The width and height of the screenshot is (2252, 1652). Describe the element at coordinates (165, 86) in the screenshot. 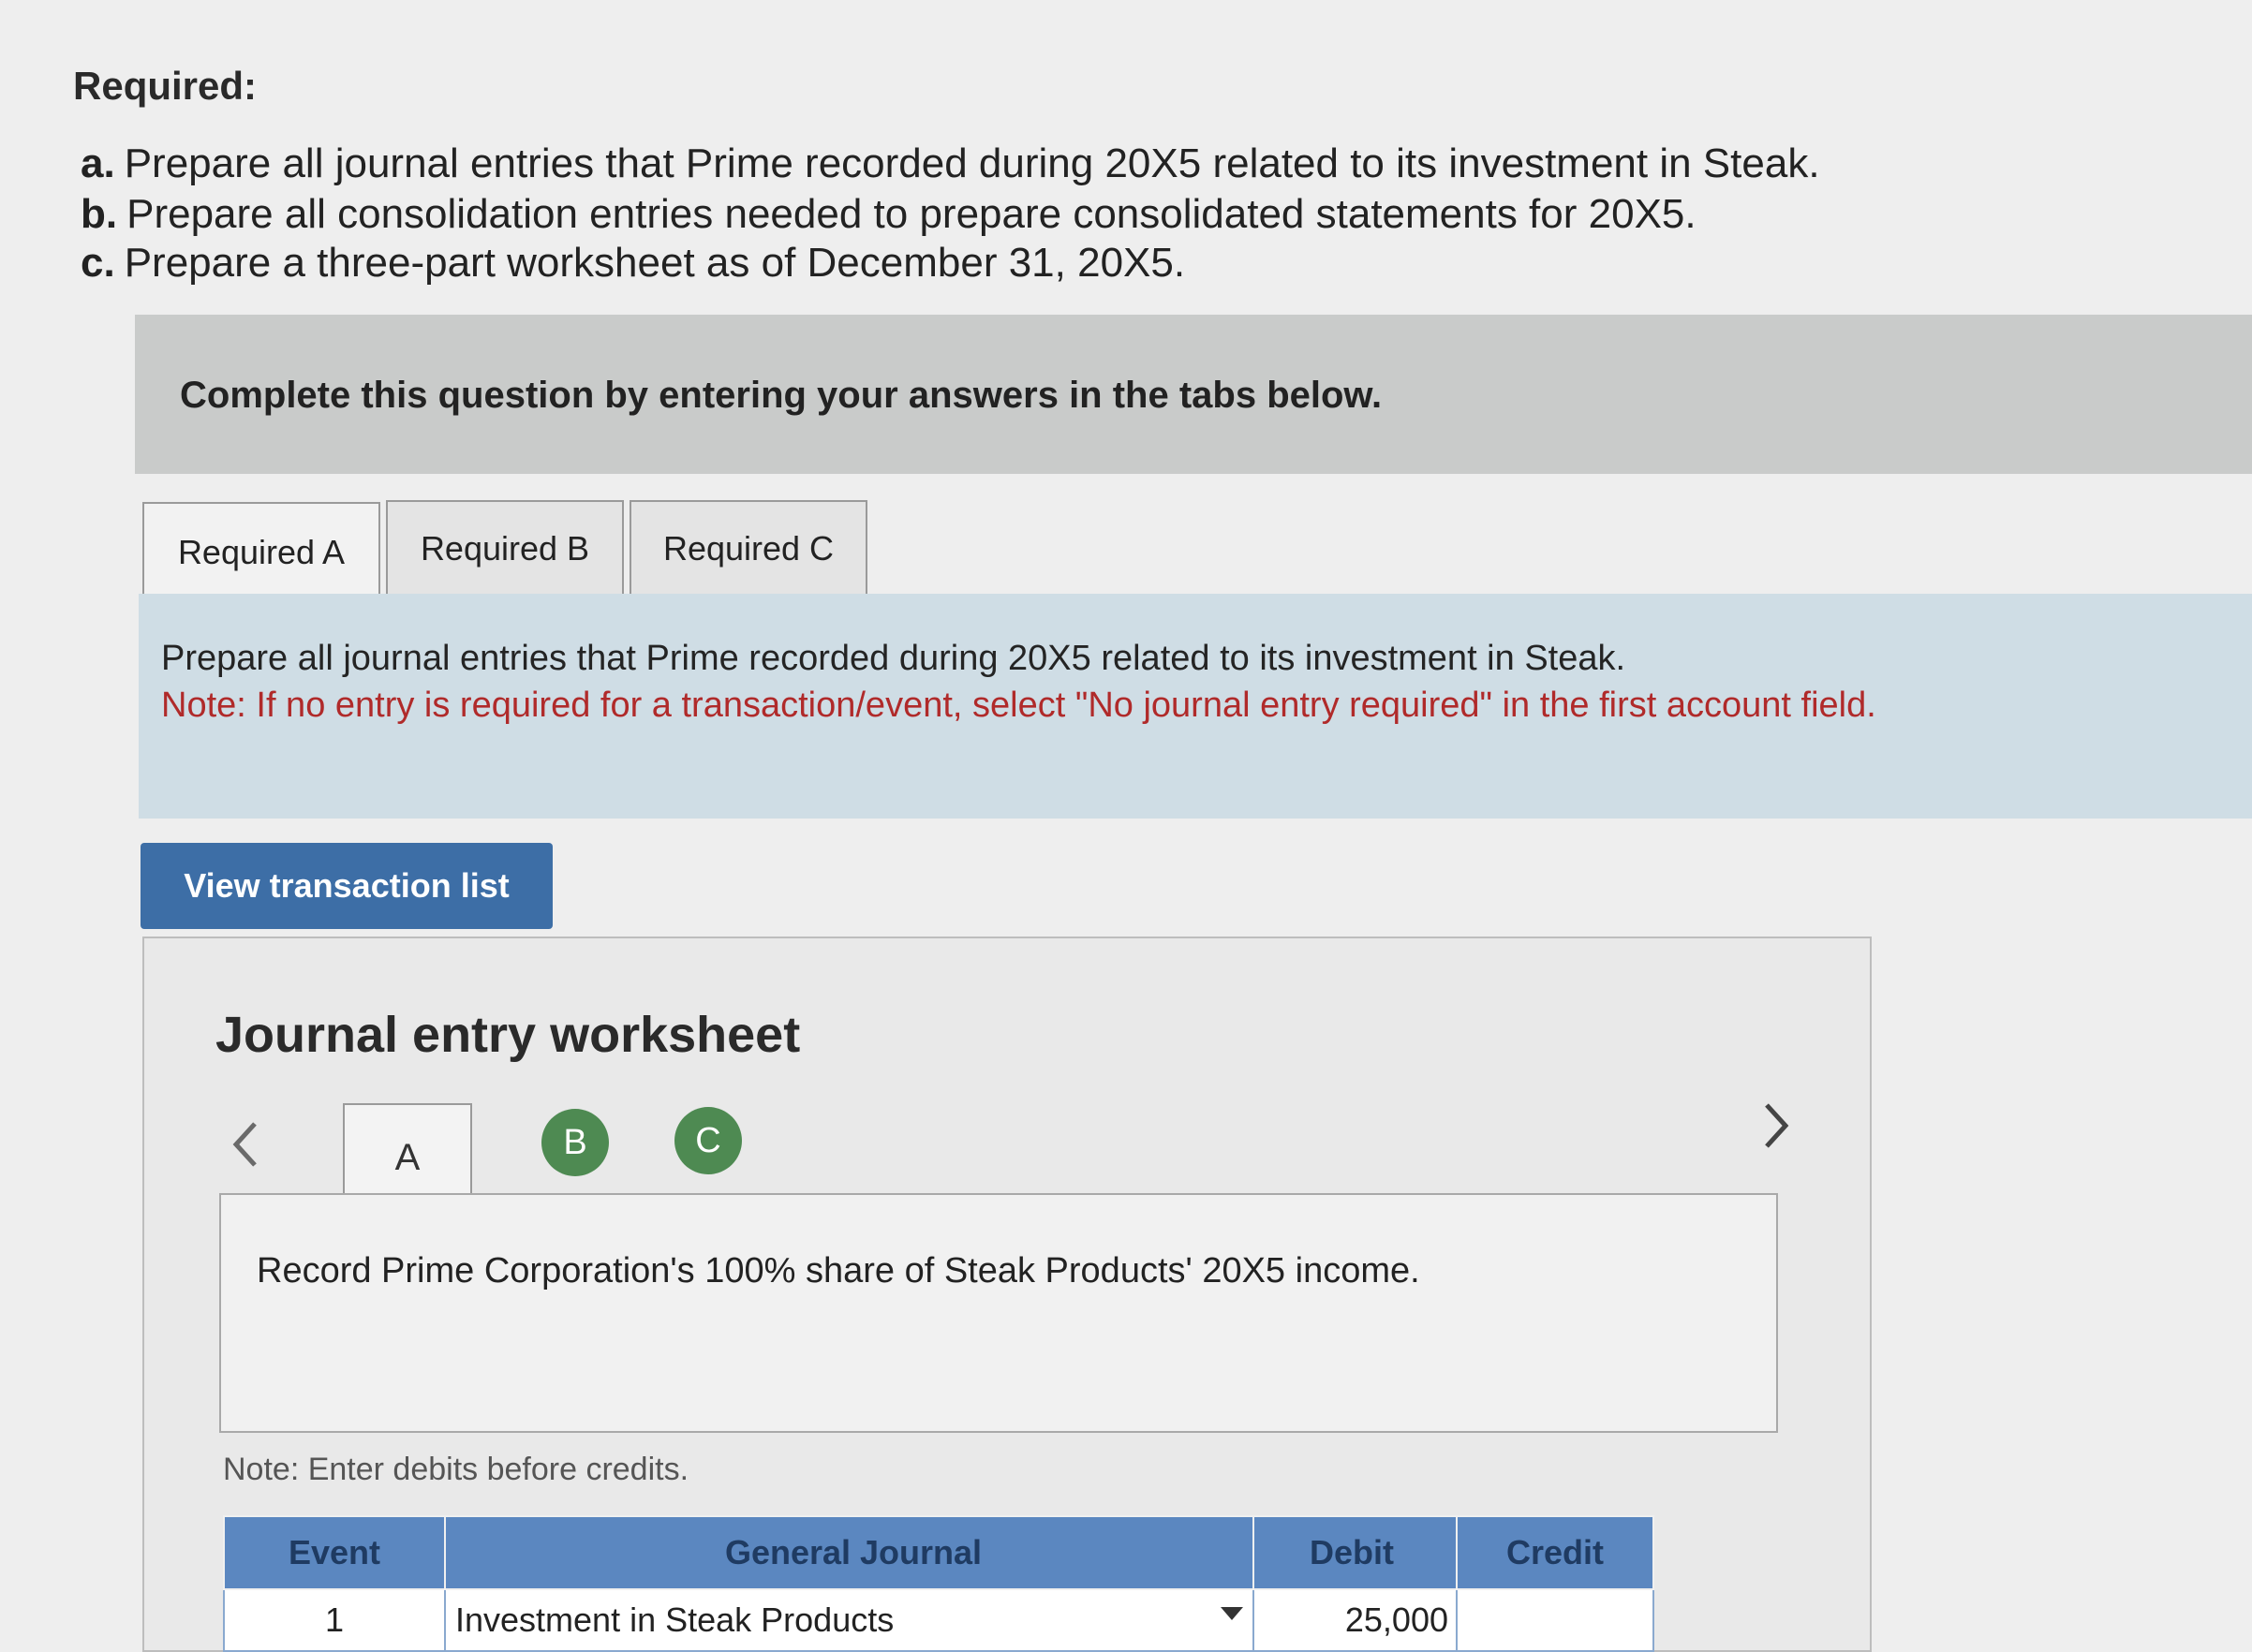

I see `required-heading: Required:` at that location.